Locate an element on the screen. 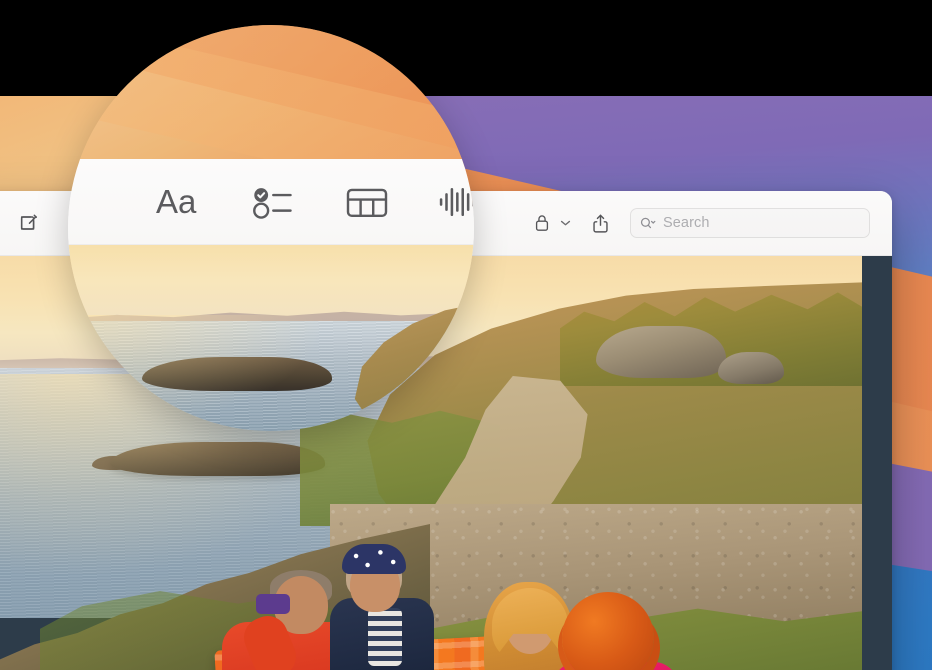  person-bandana is located at coordinates (374, 559).